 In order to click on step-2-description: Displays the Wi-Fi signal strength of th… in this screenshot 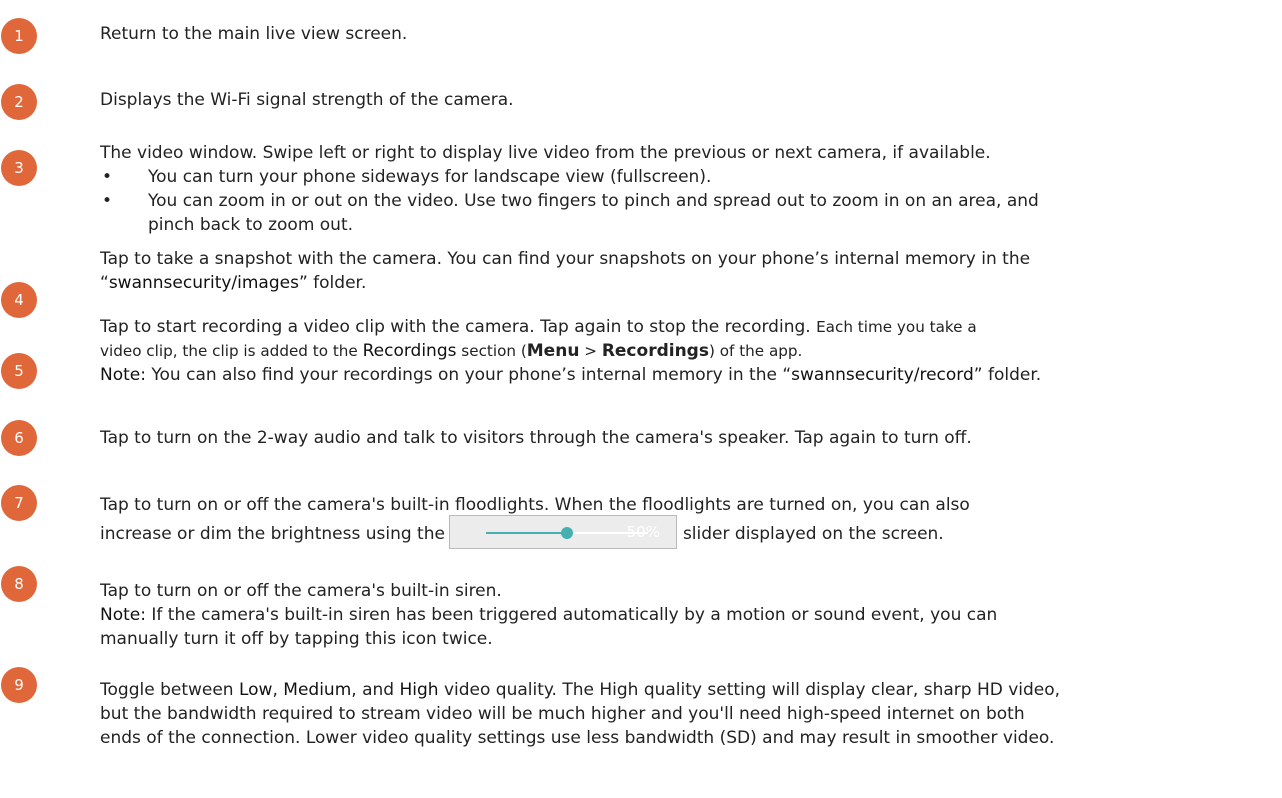, I will do `click(307, 100)`.